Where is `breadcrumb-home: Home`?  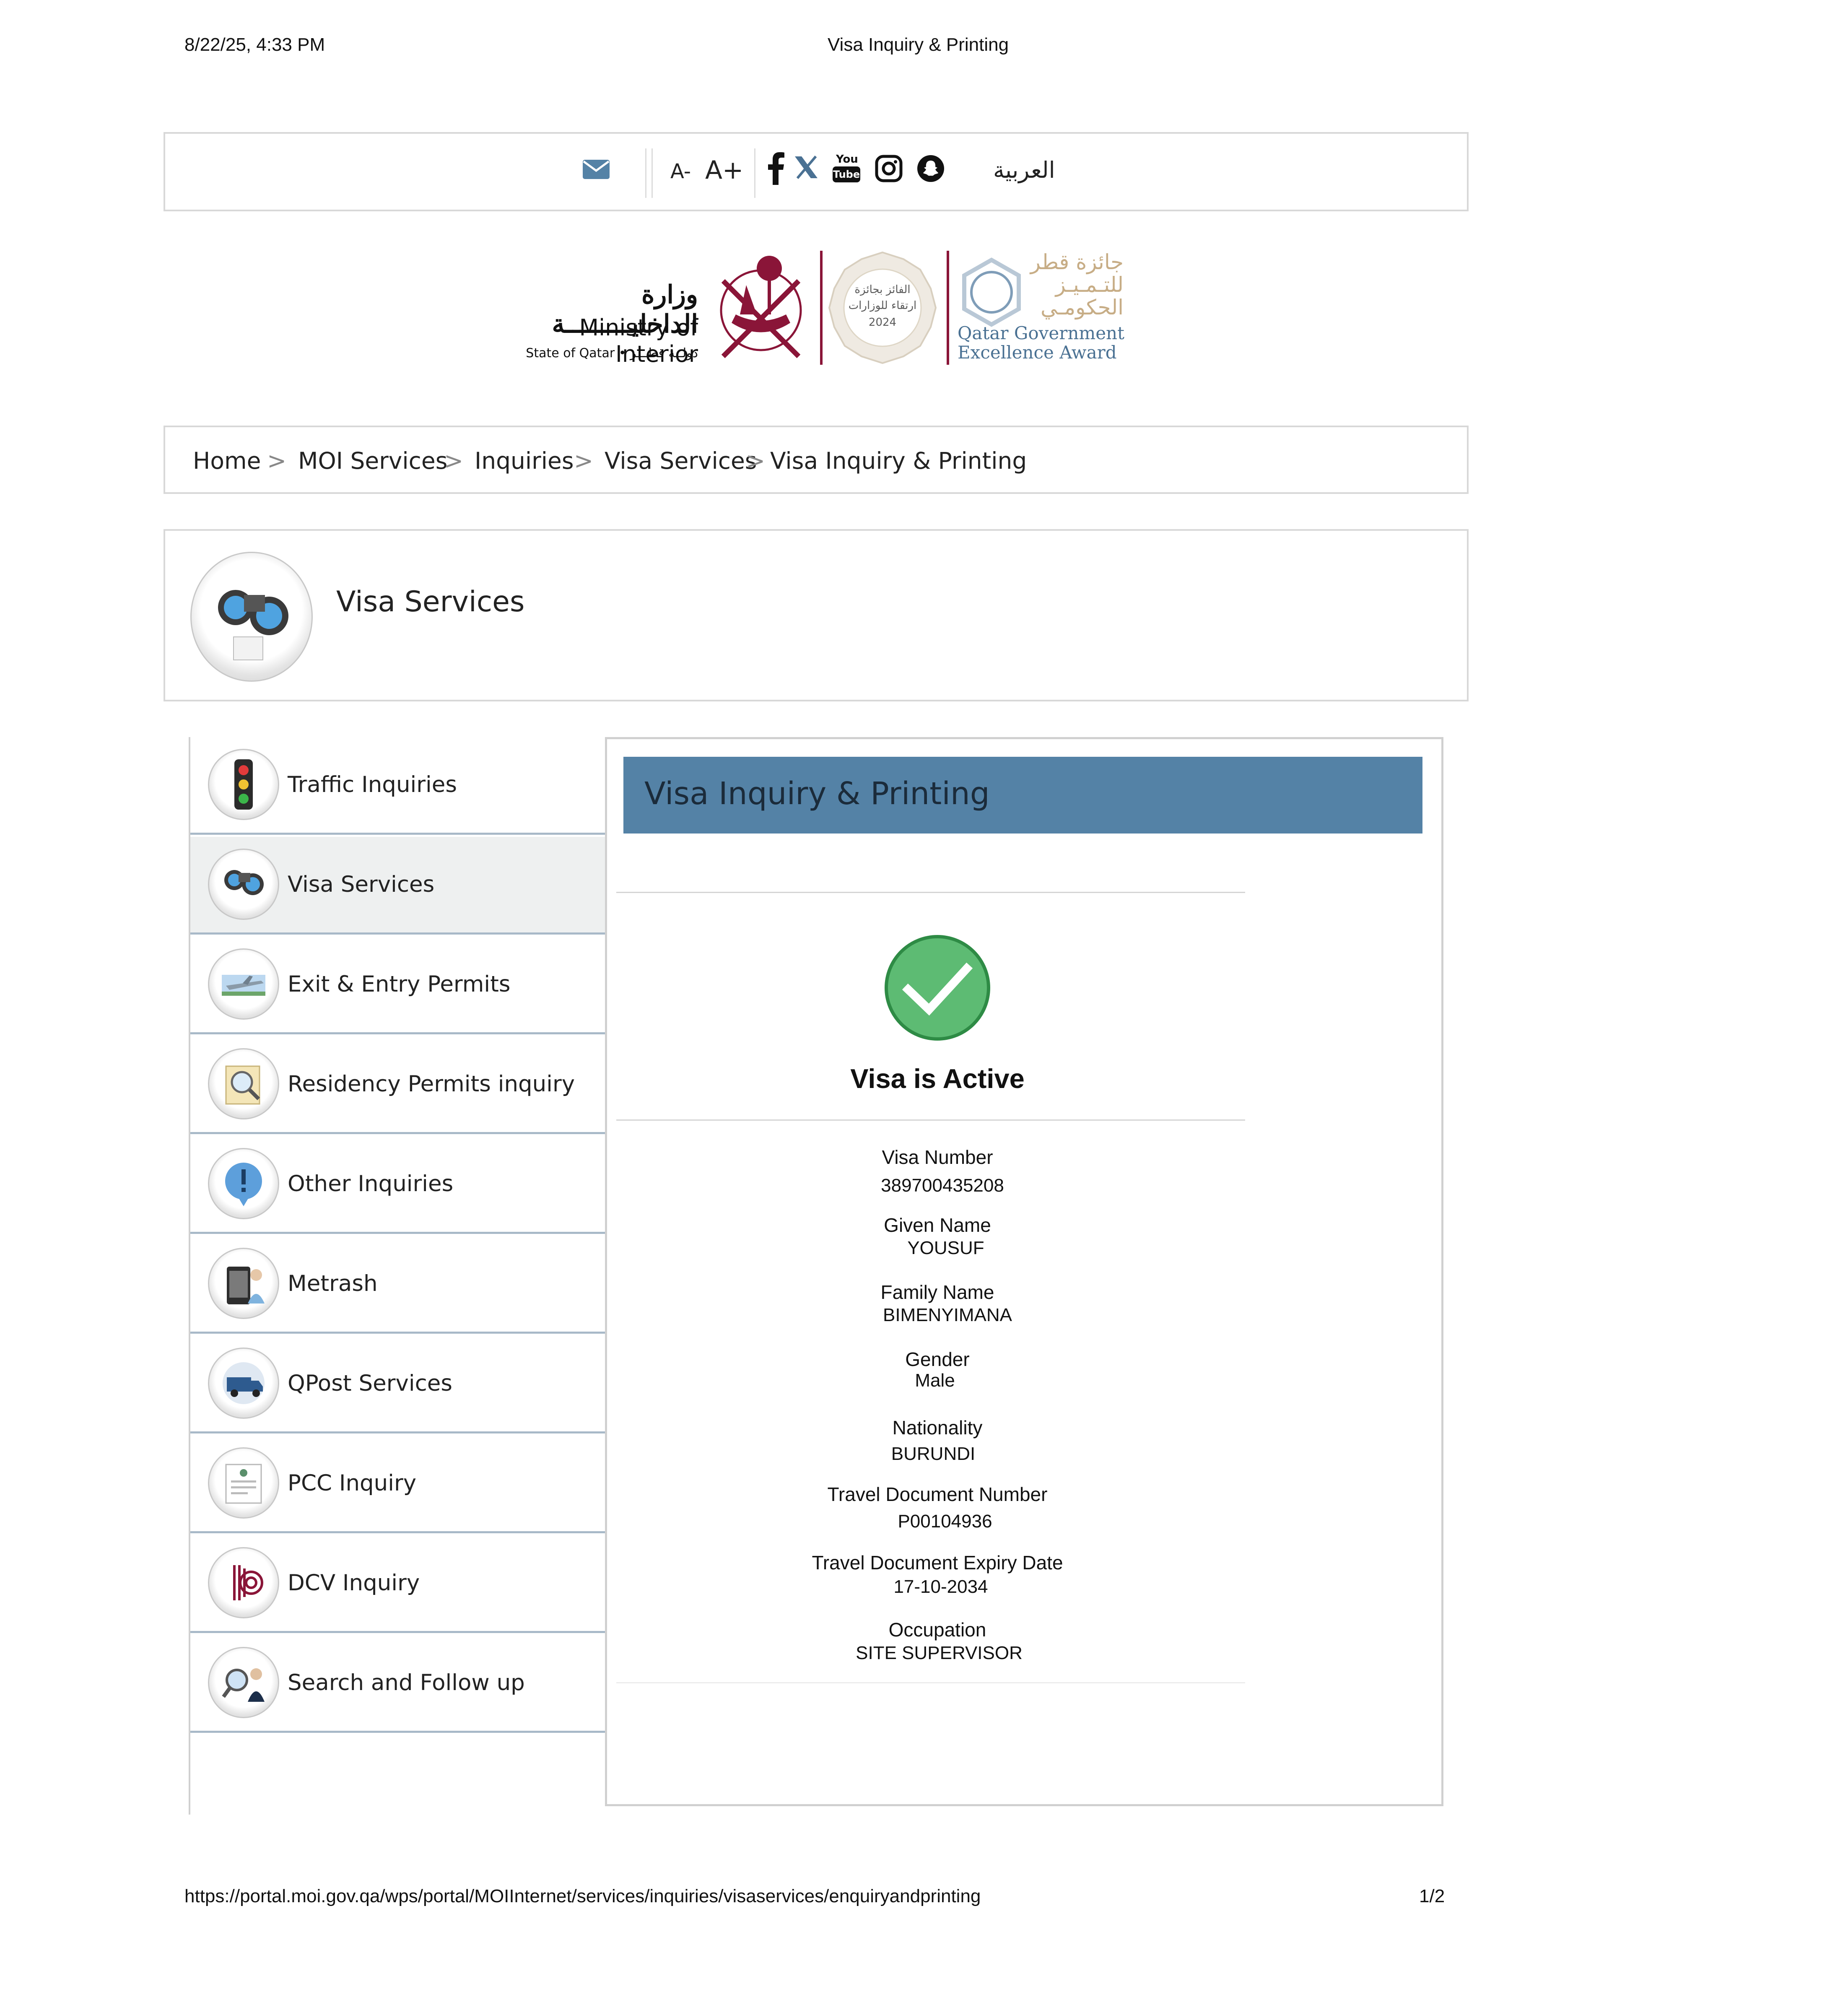 breadcrumb-home: Home is located at coordinates (227, 460).